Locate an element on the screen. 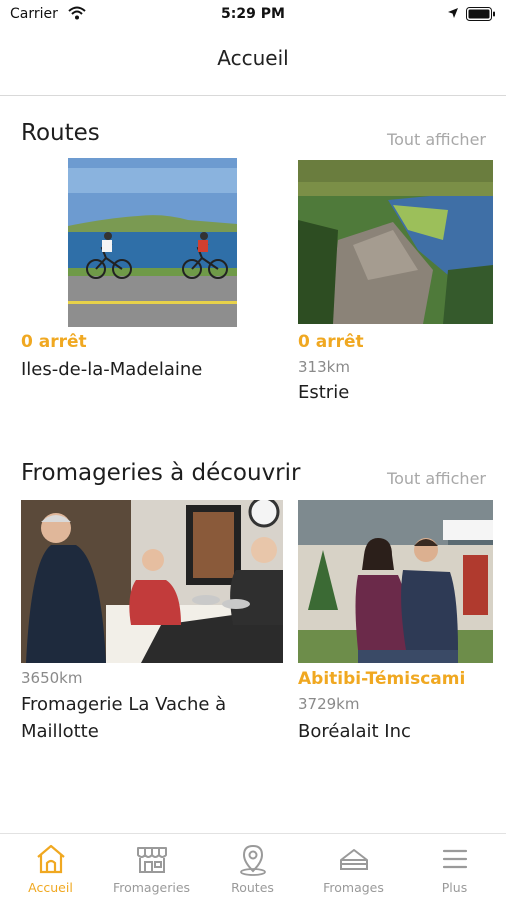 The height and width of the screenshot is (900, 506). tab-routes: Routes is located at coordinates (252, 867).